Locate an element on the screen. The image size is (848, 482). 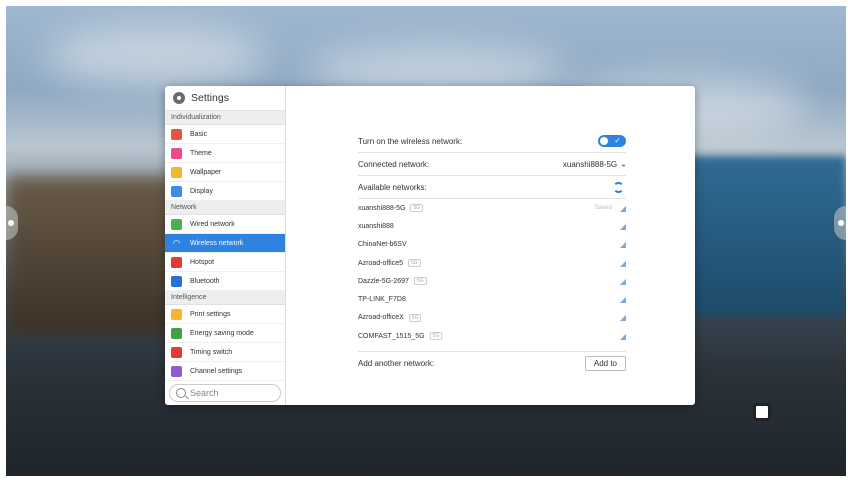
channel-icon is located at coordinates (176, 371).